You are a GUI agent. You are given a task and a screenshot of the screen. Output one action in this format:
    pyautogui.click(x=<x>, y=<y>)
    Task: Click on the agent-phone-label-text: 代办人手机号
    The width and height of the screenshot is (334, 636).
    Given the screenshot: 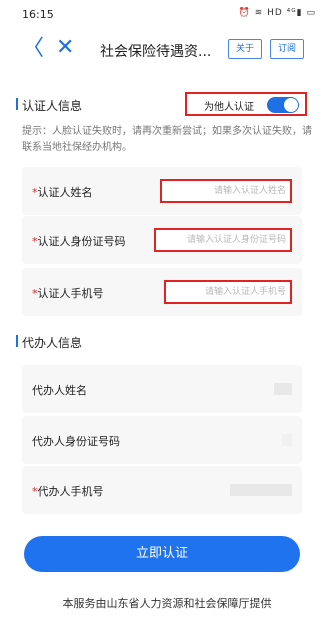 What is the action you would take?
    pyautogui.click(x=70, y=491)
    